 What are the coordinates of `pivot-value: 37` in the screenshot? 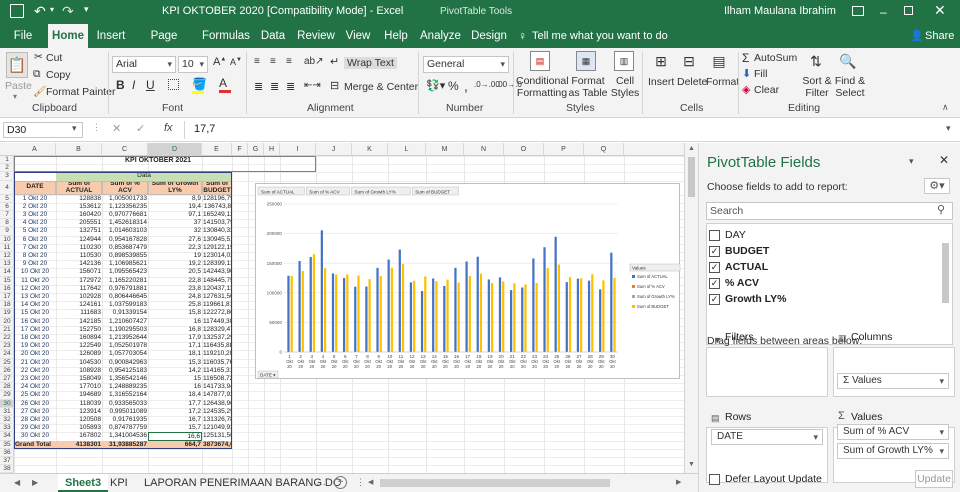 It's located at (175, 223).